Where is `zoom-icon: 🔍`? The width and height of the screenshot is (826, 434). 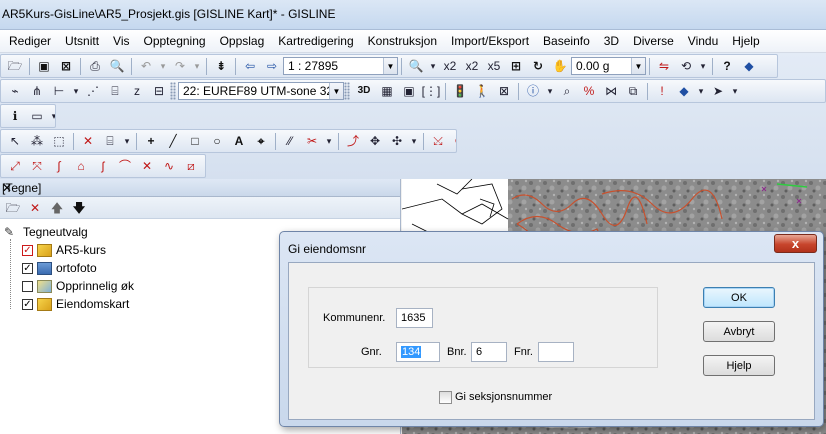
zoom-icon: 🔍 is located at coordinates (416, 66).